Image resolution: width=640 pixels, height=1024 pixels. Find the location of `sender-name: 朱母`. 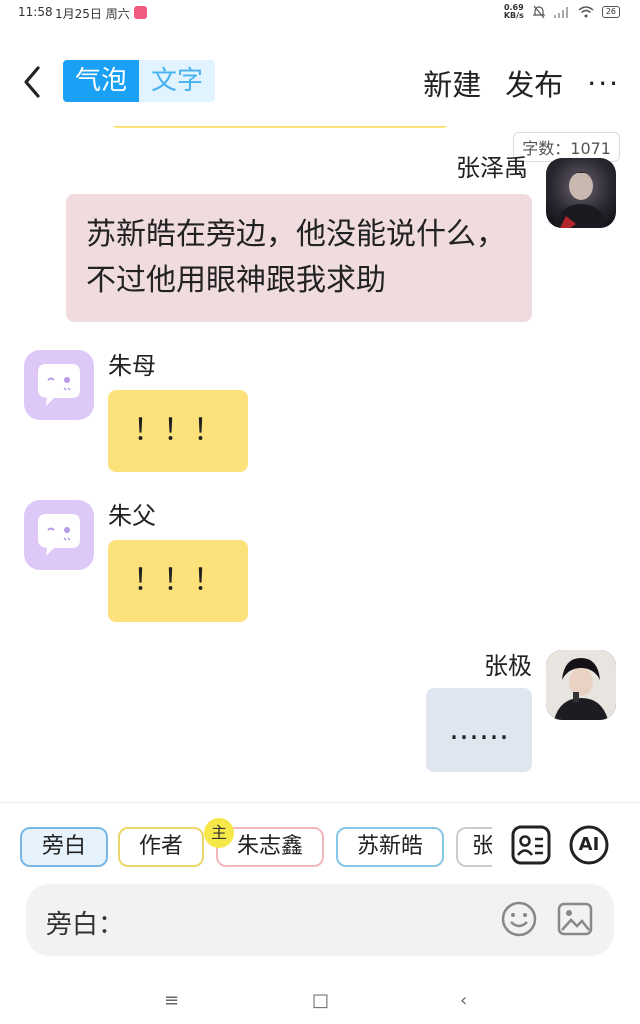

sender-name: 朱母 is located at coordinates (132, 366).